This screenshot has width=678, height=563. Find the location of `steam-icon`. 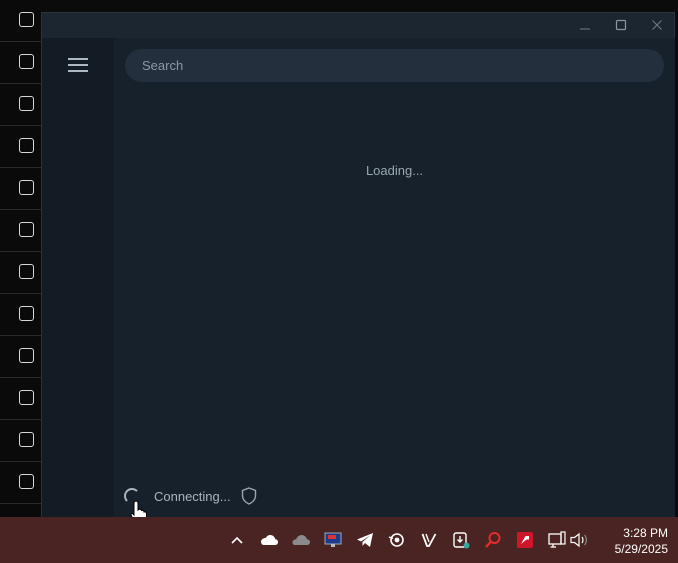

steam-icon is located at coordinates (396, 540).